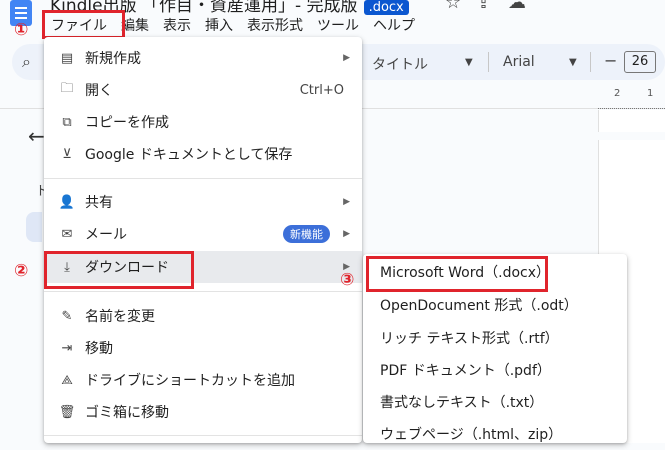 This screenshot has height=450, width=665. Describe the element at coordinates (519, 62) in the screenshot. I see `font-family-select: Arial` at that location.